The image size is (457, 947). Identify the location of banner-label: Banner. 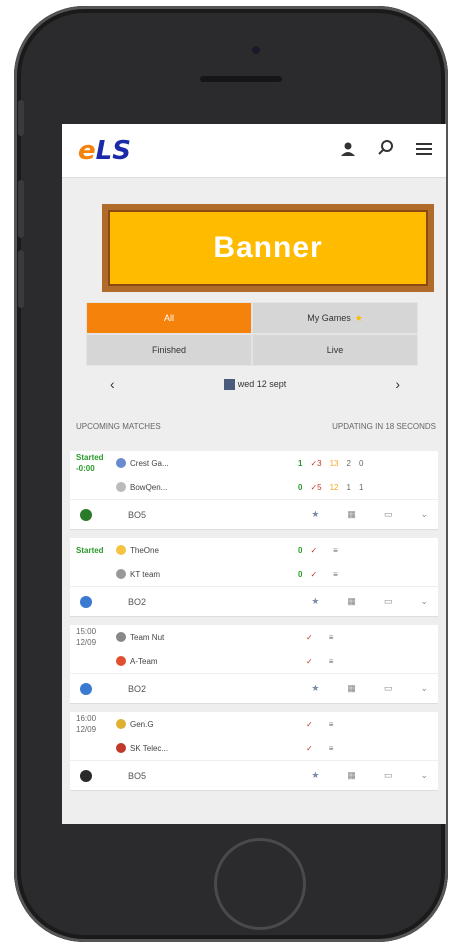
(268, 247).